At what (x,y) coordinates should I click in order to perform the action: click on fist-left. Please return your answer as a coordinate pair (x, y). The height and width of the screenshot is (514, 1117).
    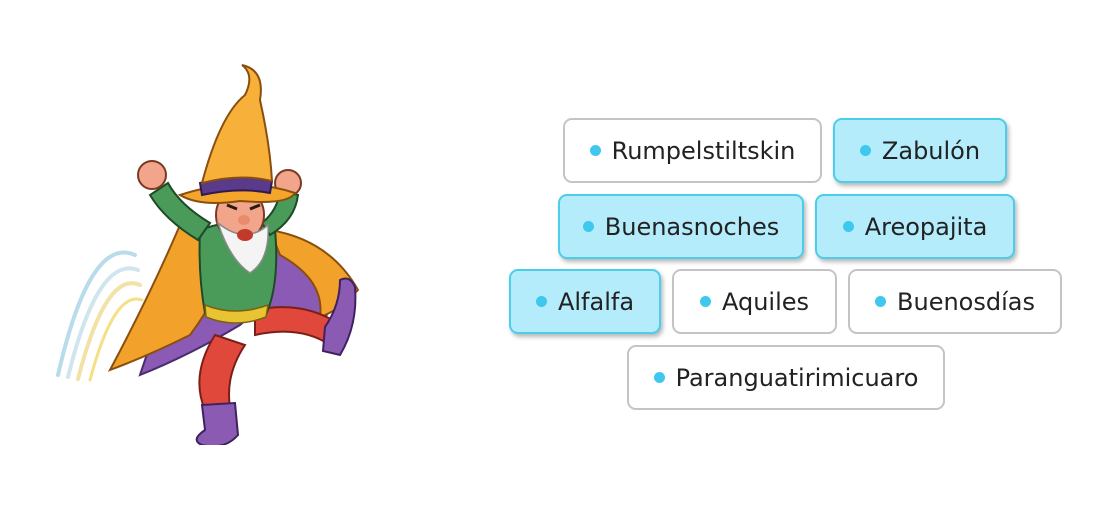
    Looking at the image, I should click on (152, 175).